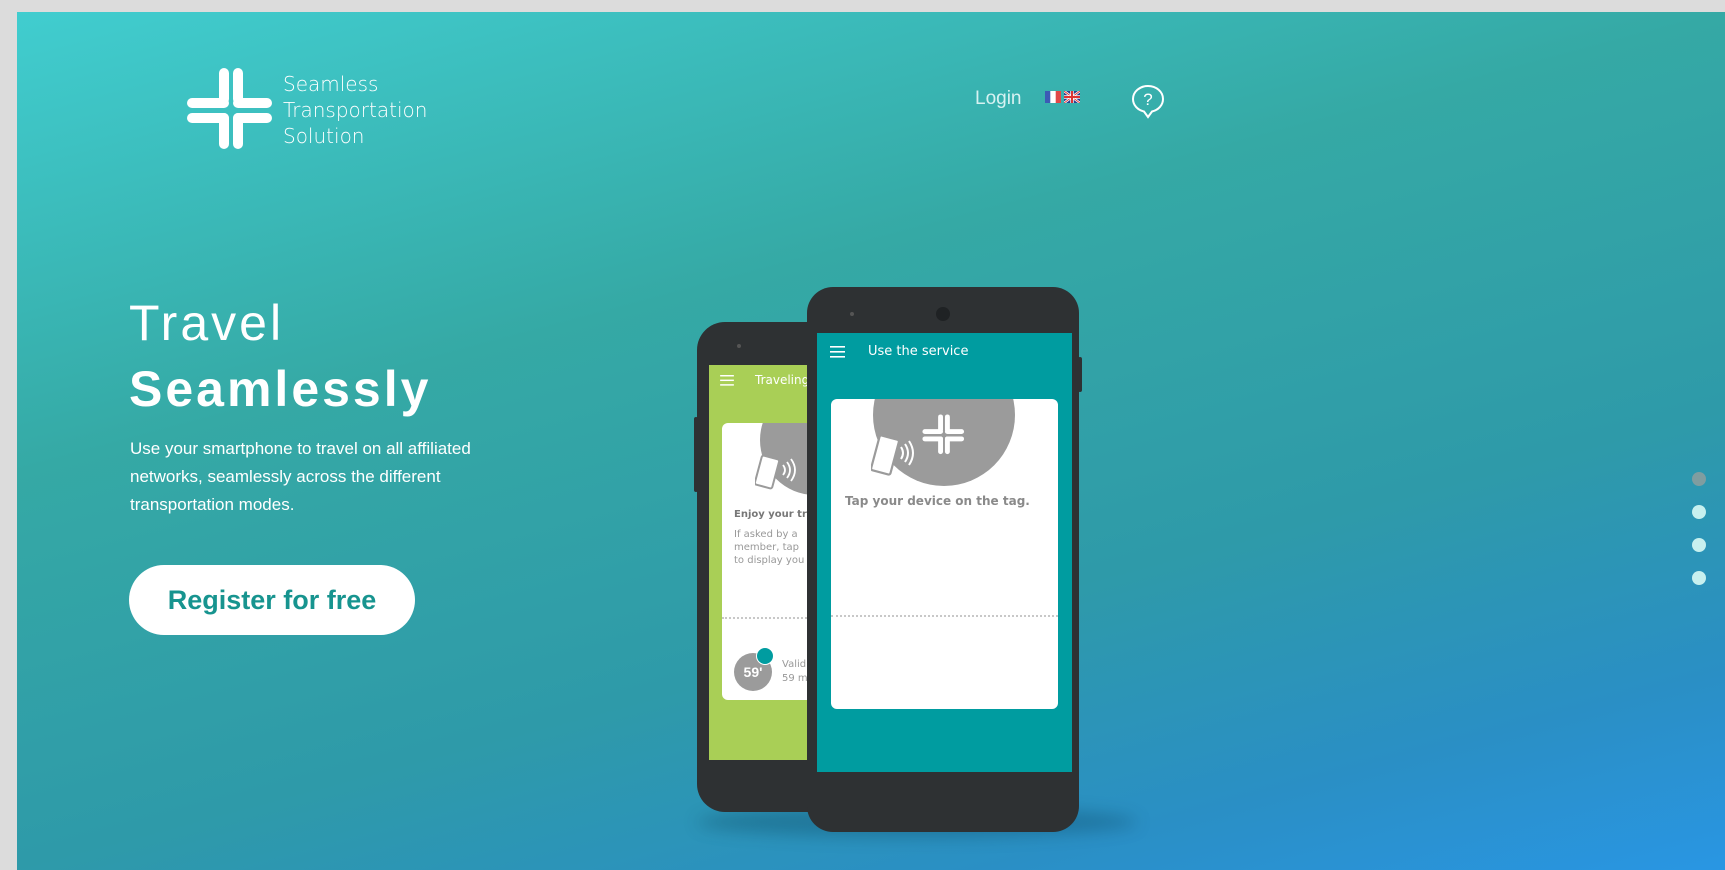 Image resolution: width=1725 pixels, height=870 pixels. Describe the element at coordinates (795, 678) in the screenshot. I see `valid-line-2: 59 m` at that location.